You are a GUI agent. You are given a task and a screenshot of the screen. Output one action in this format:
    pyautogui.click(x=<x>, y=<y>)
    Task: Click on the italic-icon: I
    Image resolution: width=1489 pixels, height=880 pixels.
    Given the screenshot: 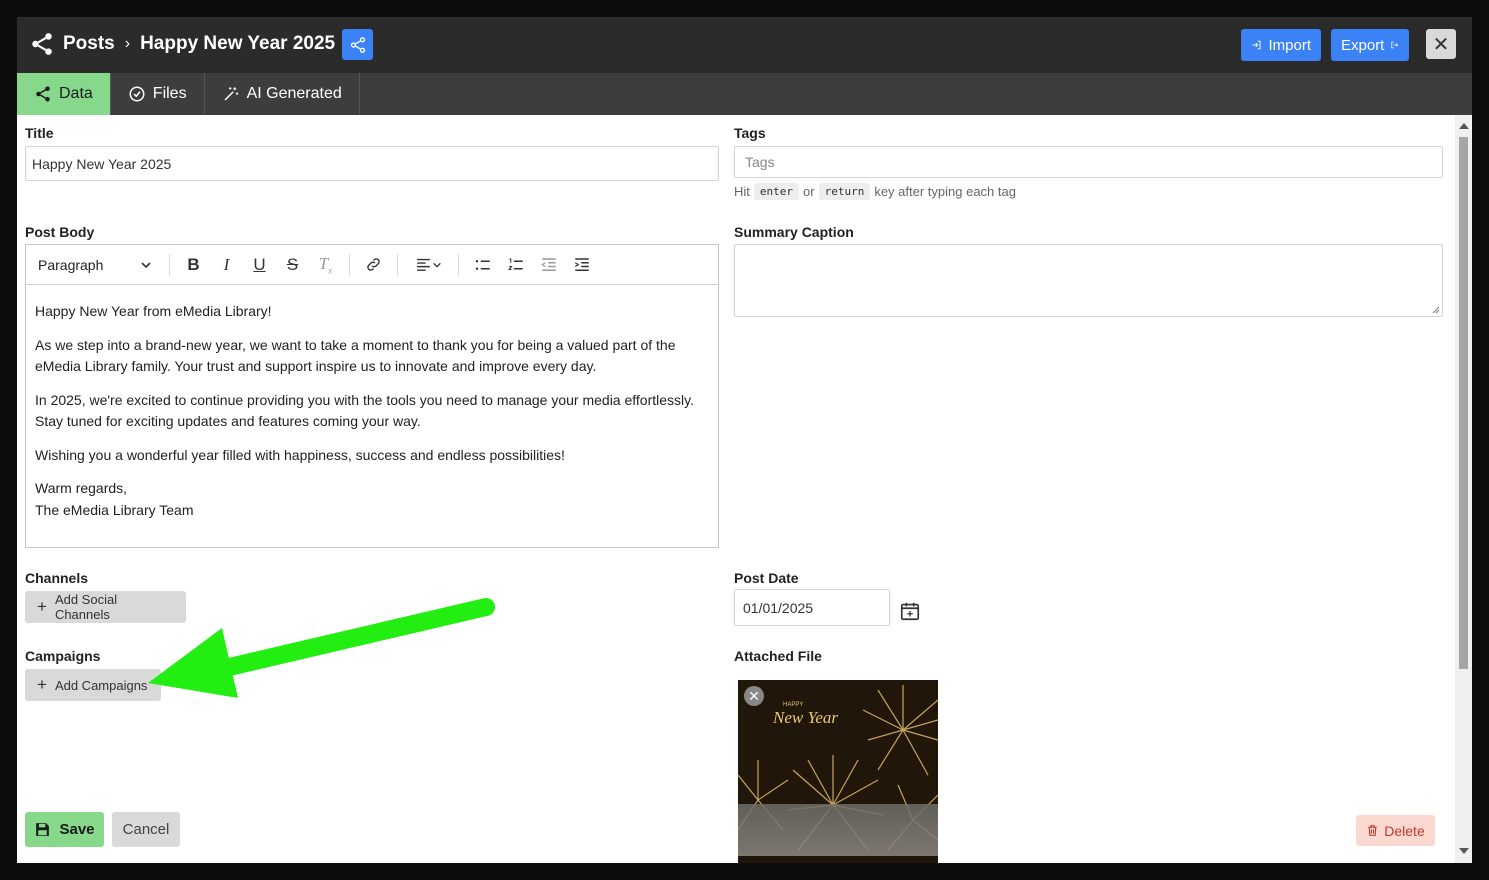 What is the action you would take?
    pyautogui.click(x=226, y=264)
    